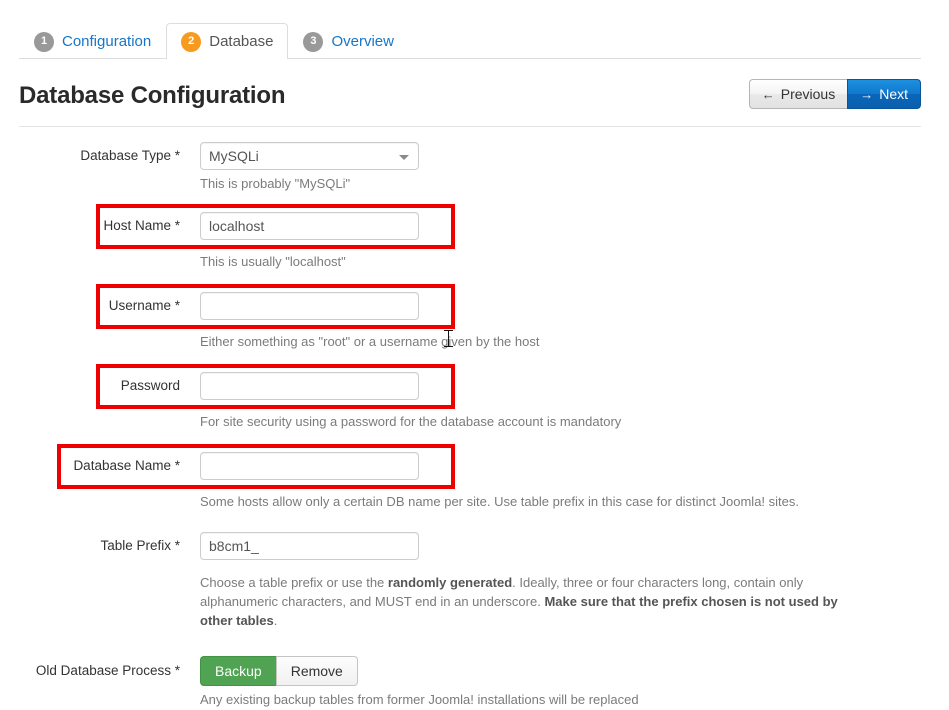 This screenshot has height=710, width=949. What do you see at coordinates (275, 620) in the screenshot?
I see `table-prefix-help-part3: .` at bounding box center [275, 620].